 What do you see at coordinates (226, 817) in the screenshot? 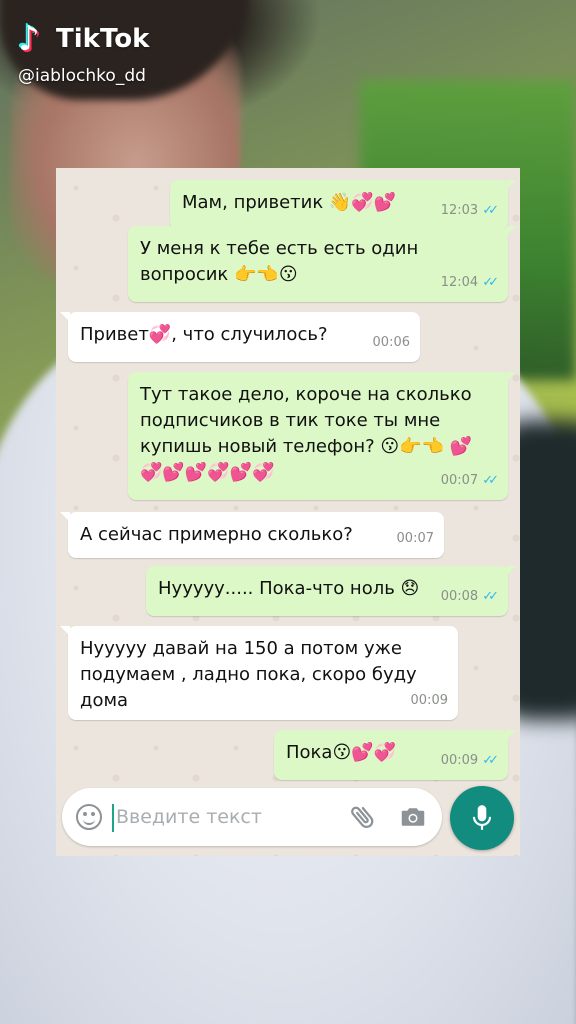
I see `message-input` at bounding box center [226, 817].